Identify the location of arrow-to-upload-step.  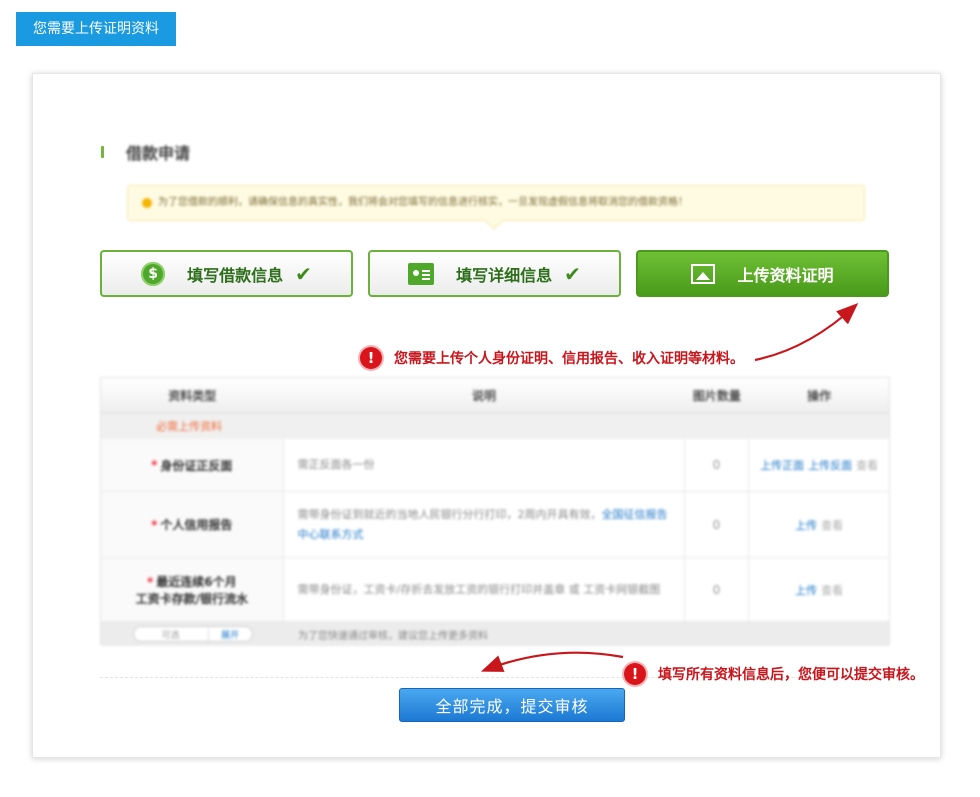
(806, 332).